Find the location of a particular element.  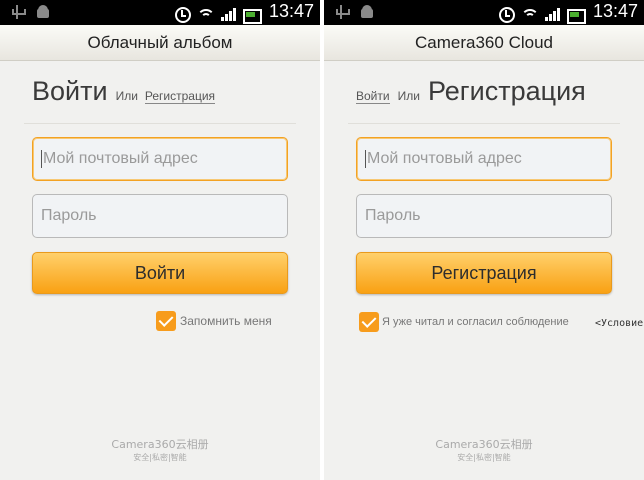

register-link: Регистрация is located at coordinates (180, 96).